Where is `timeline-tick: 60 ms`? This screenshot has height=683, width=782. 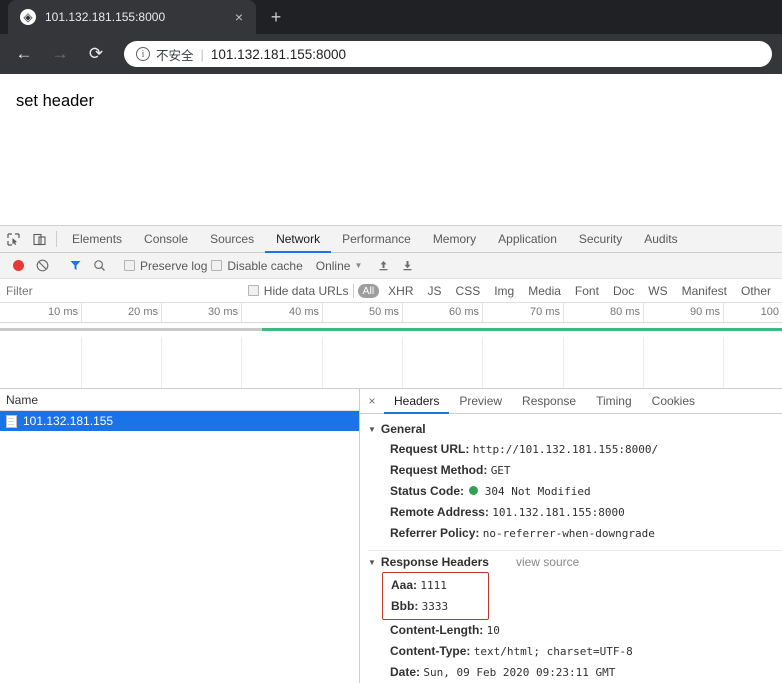
timeline-tick: 60 ms is located at coordinates (464, 312).